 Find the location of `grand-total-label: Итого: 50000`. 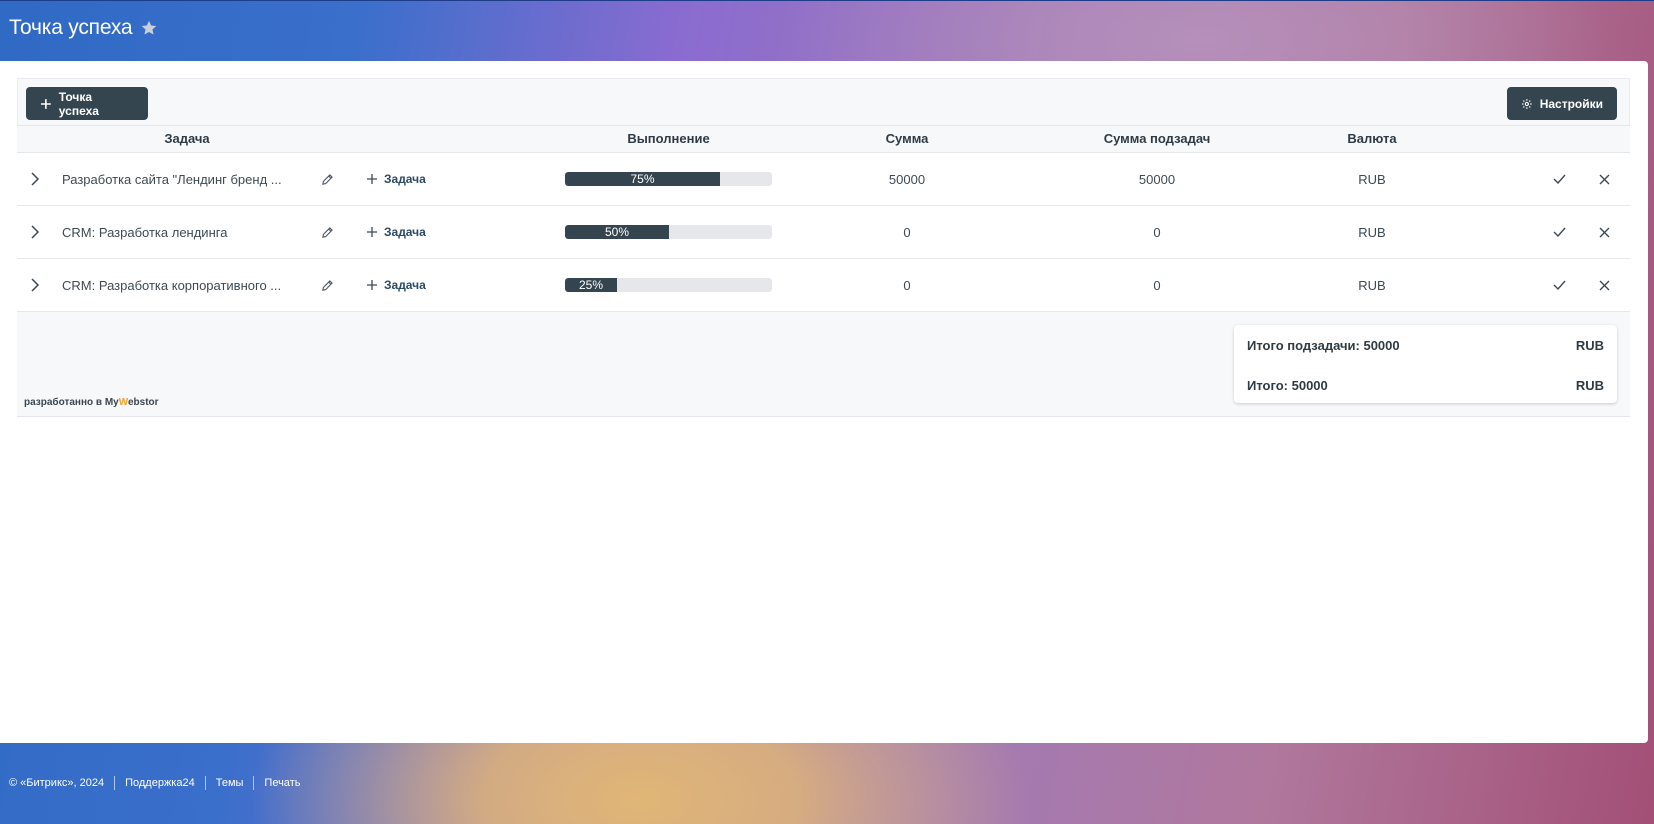

grand-total-label: Итого: 50000 is located at coordinates (1287, 385).